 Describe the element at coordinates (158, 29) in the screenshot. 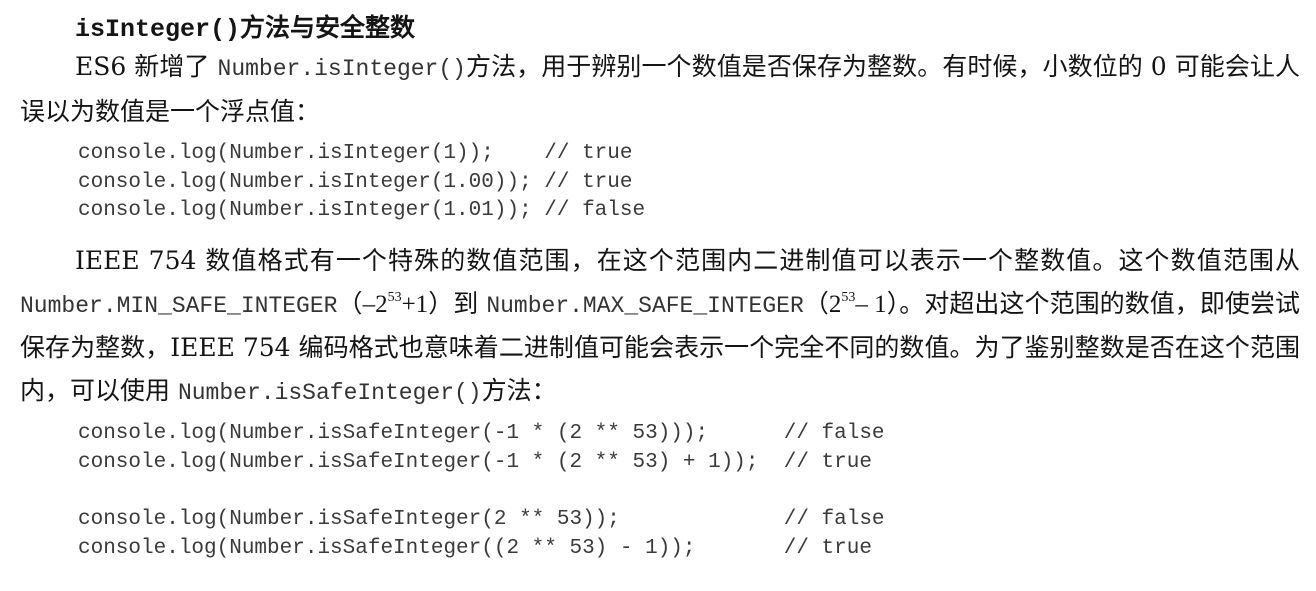

I see `heading-code: isInteger()` at that location.